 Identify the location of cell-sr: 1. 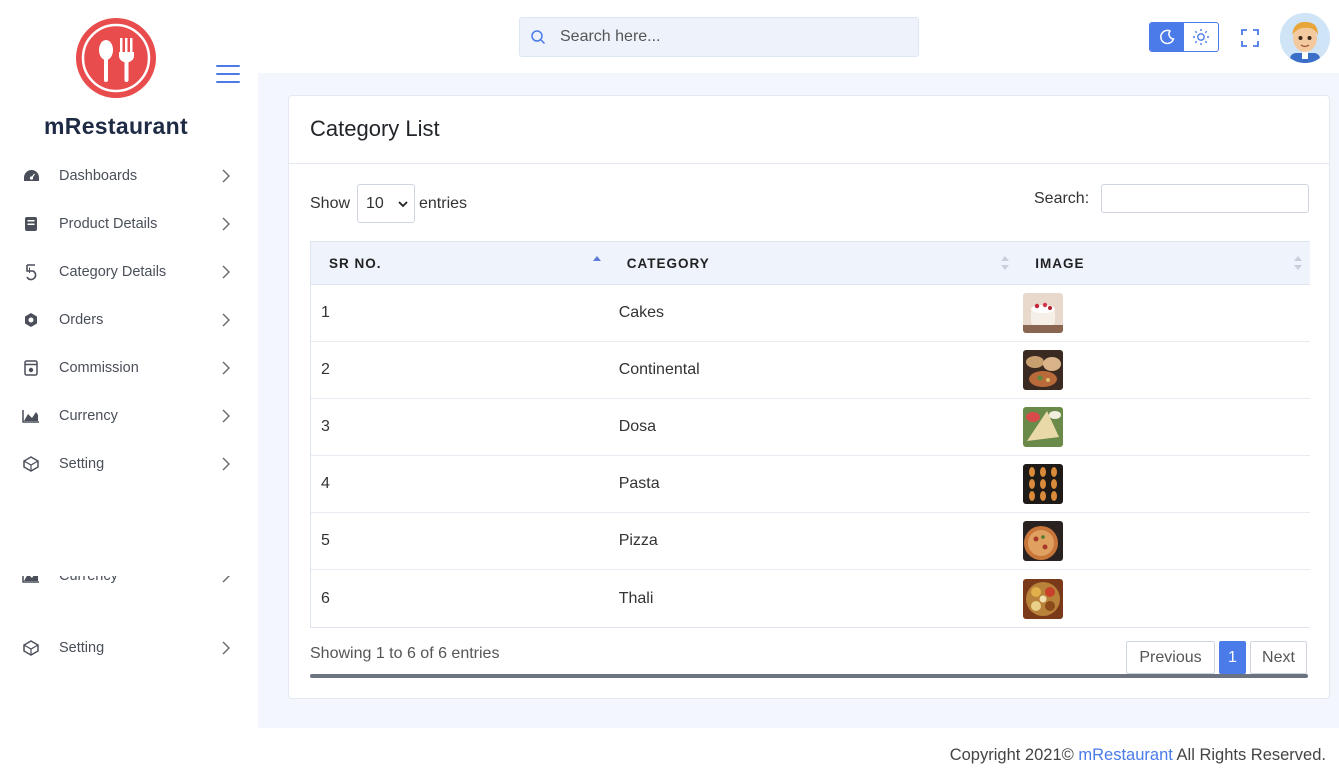
(325, 312).